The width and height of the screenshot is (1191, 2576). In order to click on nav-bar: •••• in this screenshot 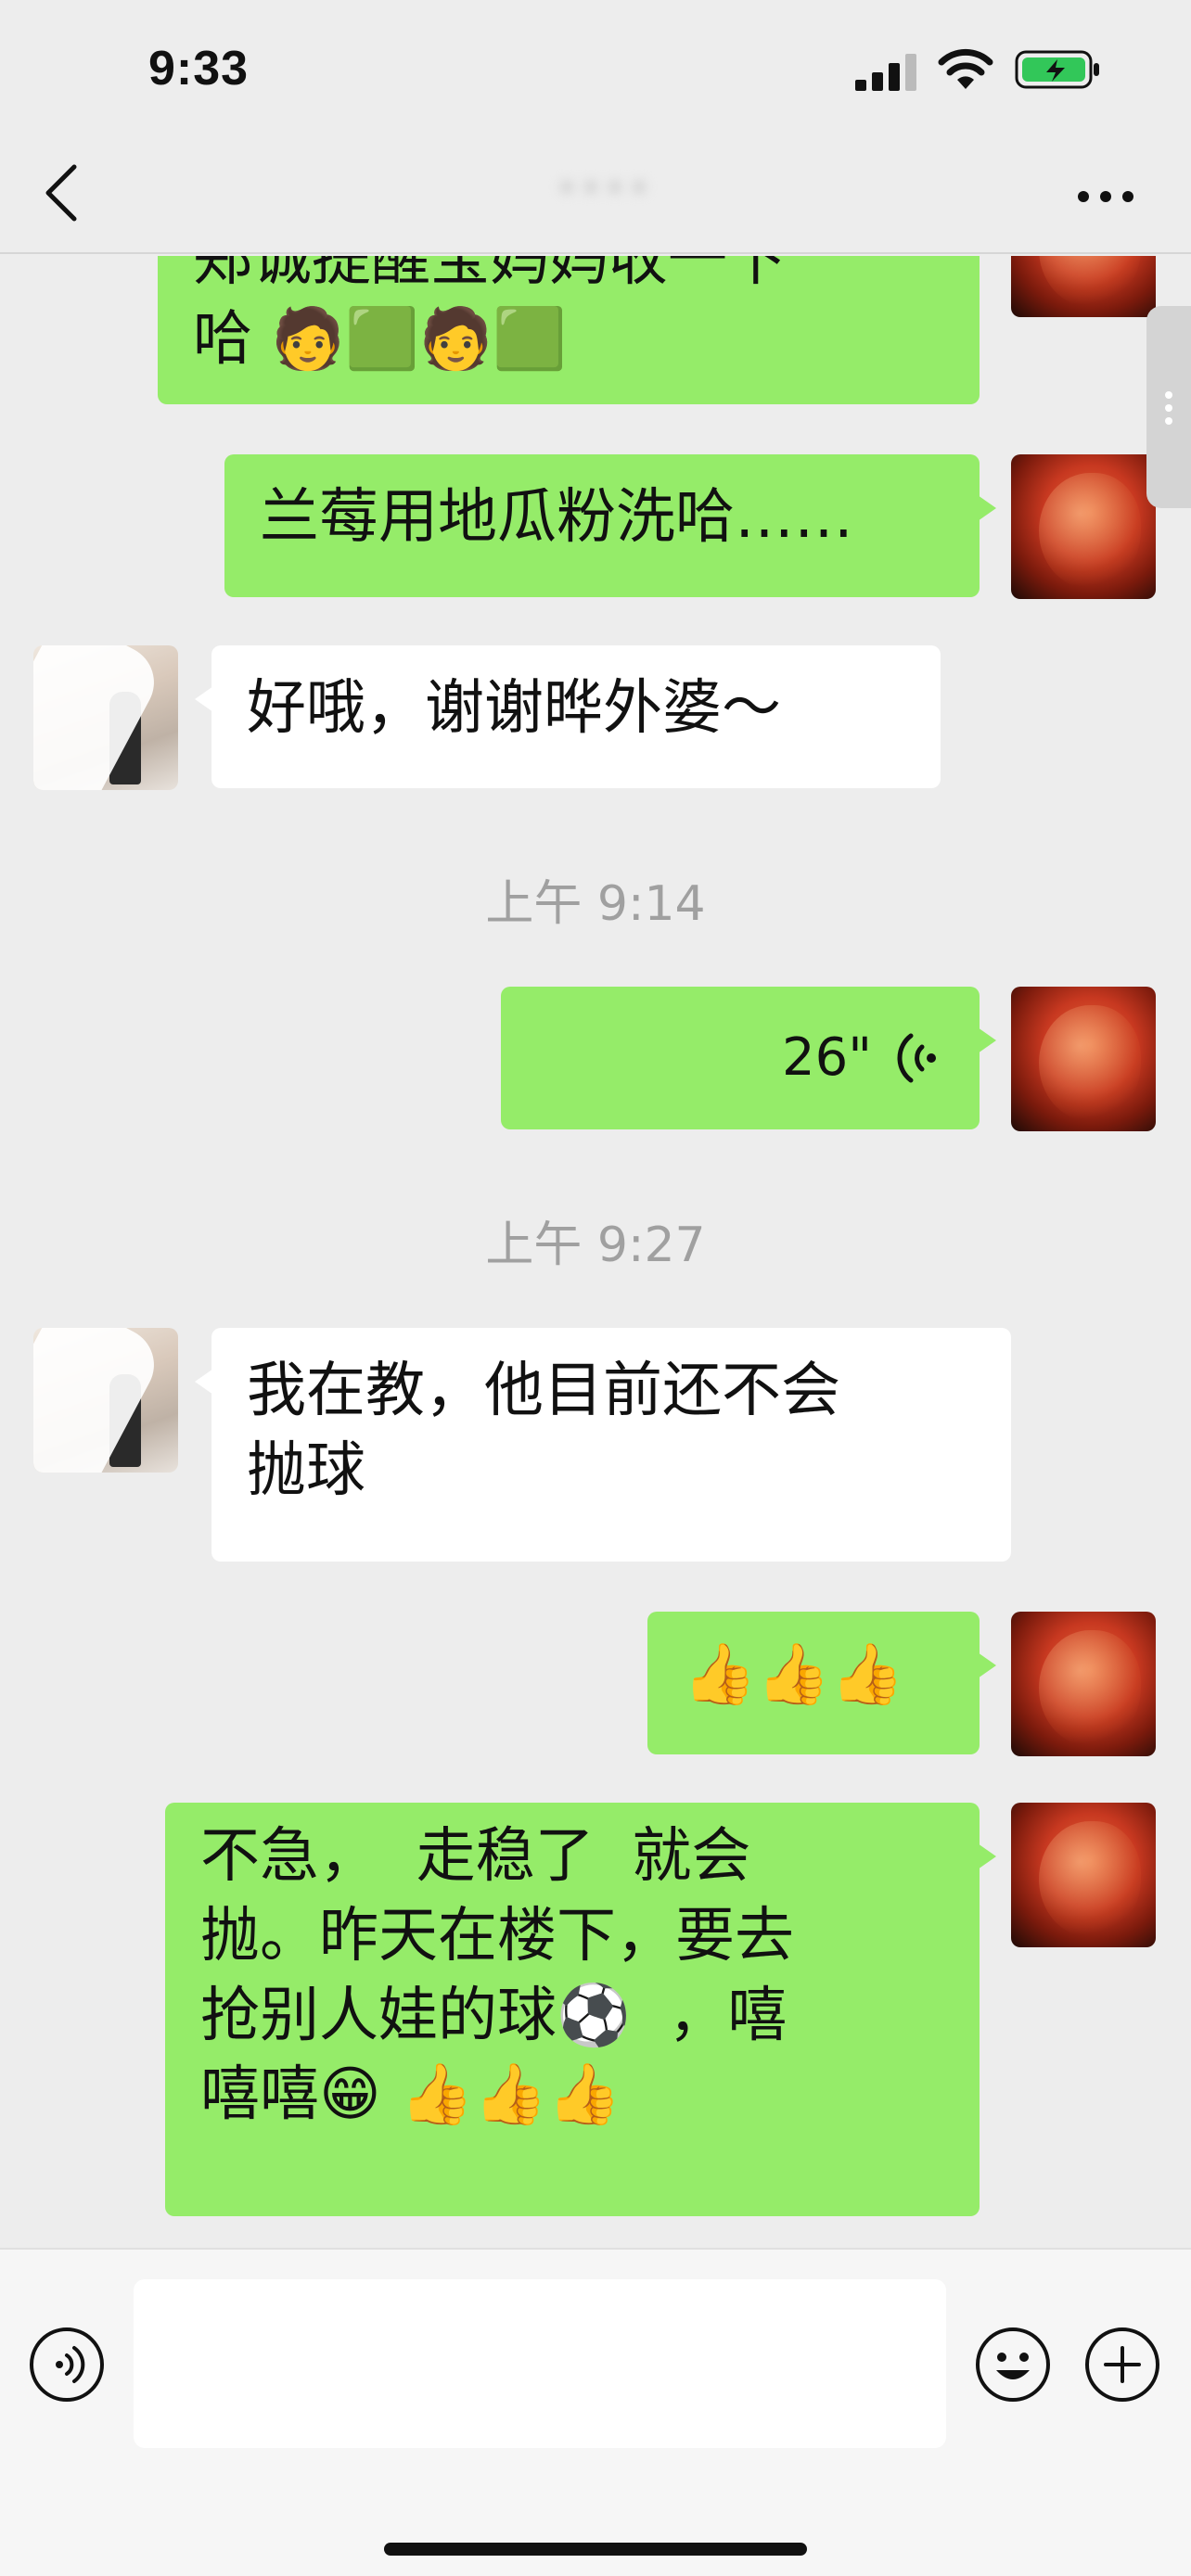, I will do `click(595, 196)`.